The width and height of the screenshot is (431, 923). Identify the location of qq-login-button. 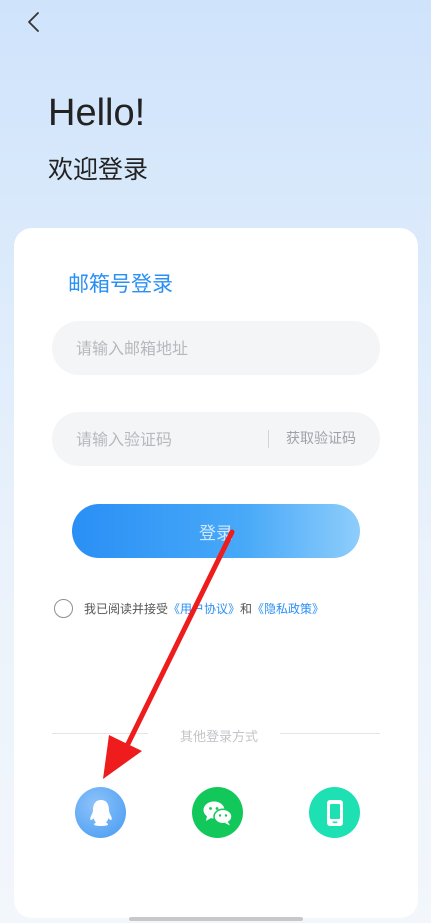
(100, 812).